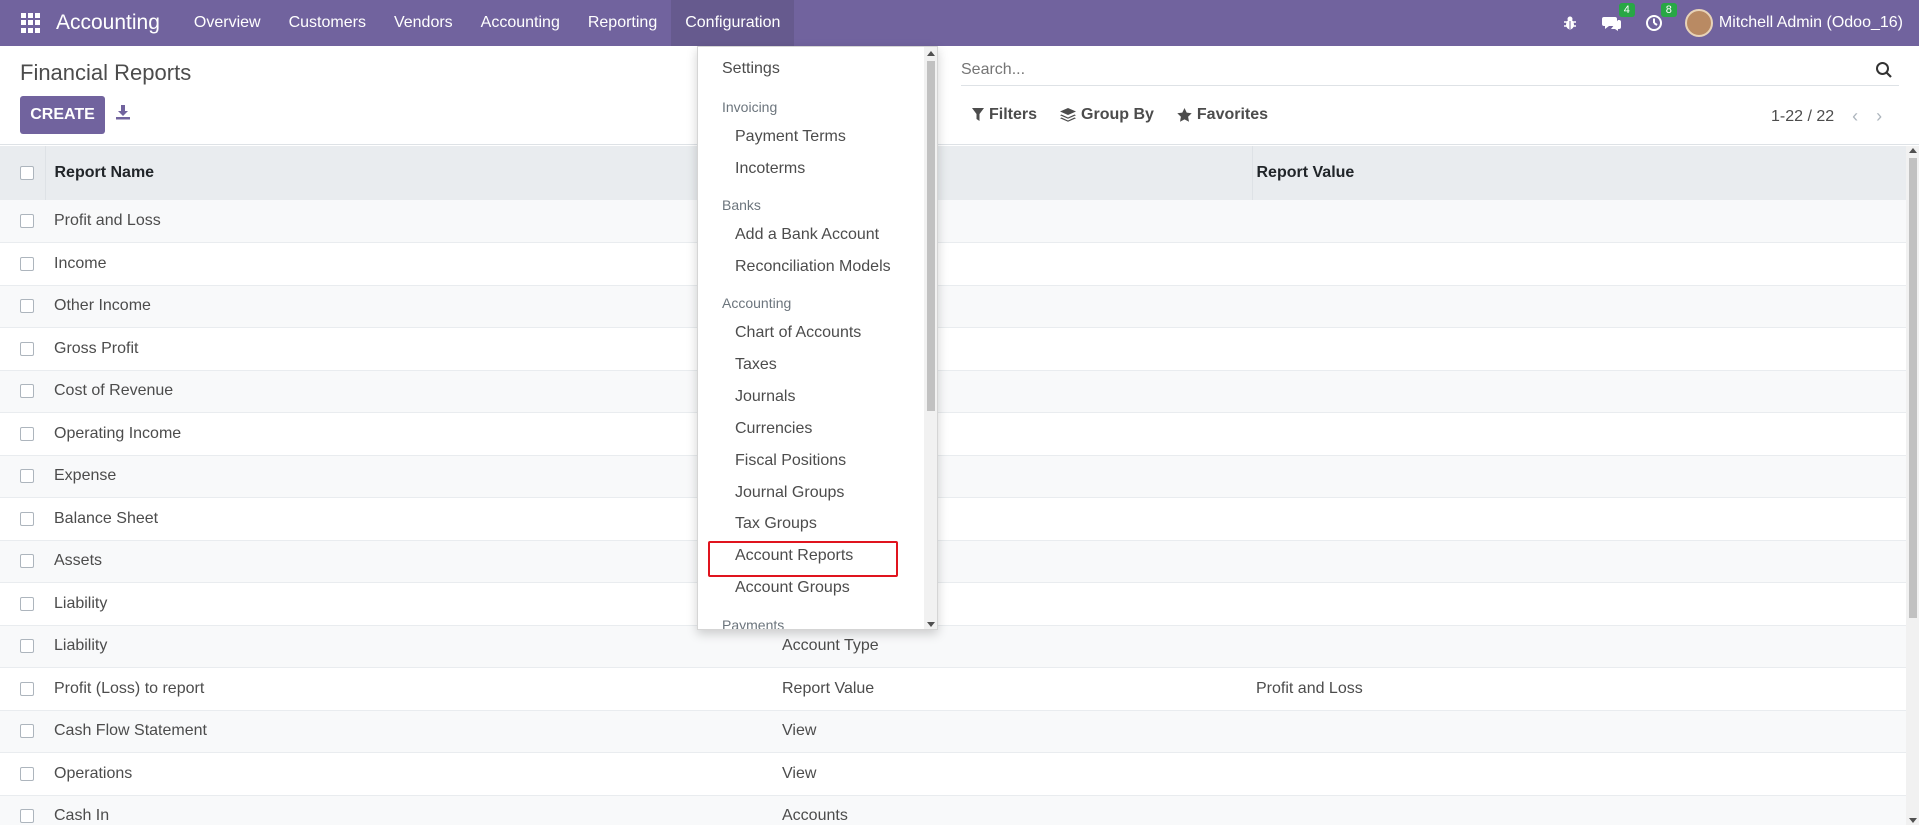 Image resolution: width=1919 pixels, height=825 pixels. Describe the element at coordinates (953, 476) in the screenshot. I see `table-row: Expense` at that location.